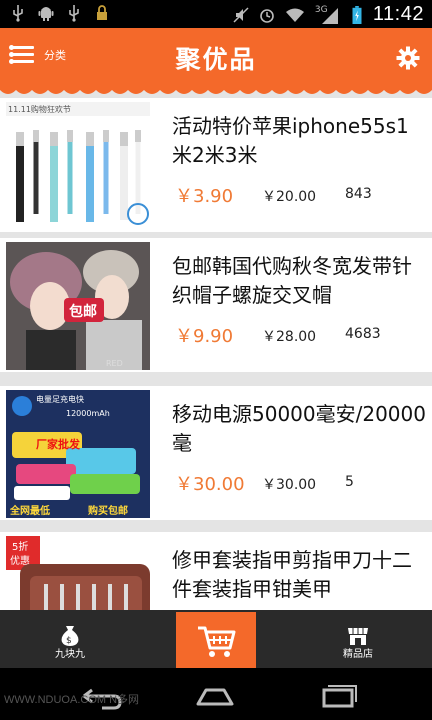 The height and width of the screenshot is (720, 432). Describe the element at coordinates (72, 700) in the screenshot. I see `watermark-text: WWW.NDUOA.COM N多网` at that location.